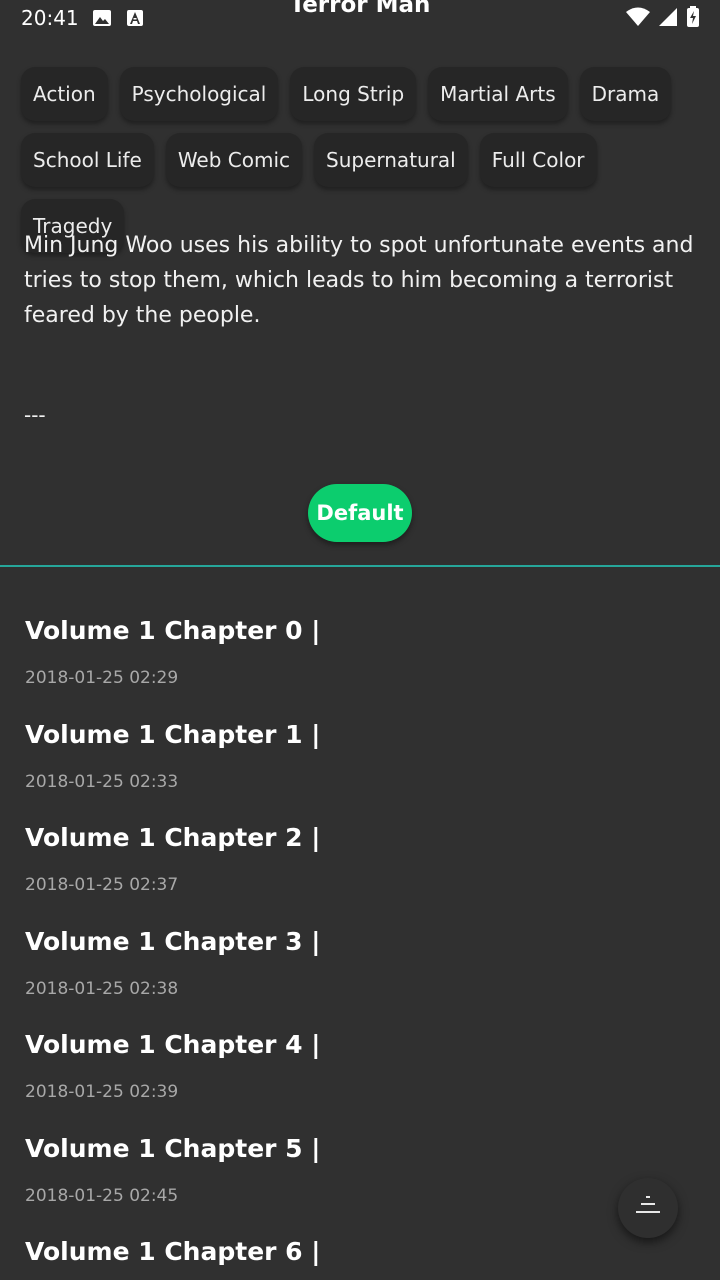 Image resolution: width=720 pixels, height=1280 pixels. I want to click on chapter-date: 2018-01-25 02:33, so click(102, 781).